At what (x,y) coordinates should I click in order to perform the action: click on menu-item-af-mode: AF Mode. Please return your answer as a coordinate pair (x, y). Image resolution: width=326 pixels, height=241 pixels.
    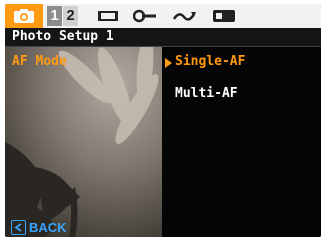
    Looking at the image, I should click on (39, 61).